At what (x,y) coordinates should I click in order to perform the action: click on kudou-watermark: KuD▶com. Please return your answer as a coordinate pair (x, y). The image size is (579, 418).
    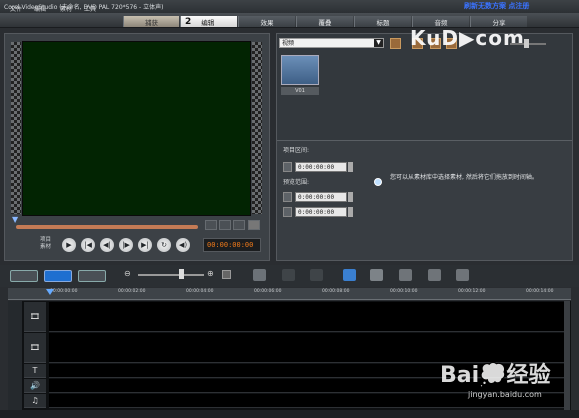
    Looking at the image, I should click on (467, 38).